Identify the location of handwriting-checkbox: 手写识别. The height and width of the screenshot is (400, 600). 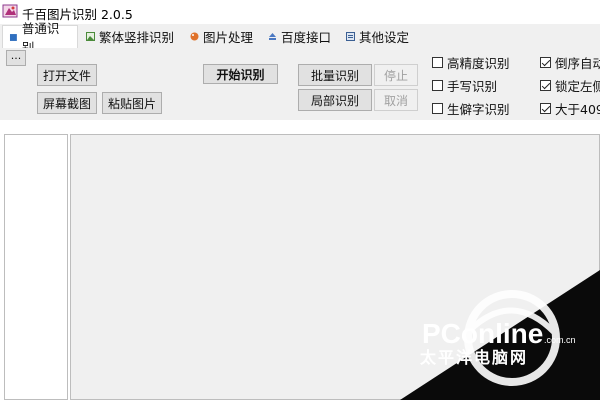
(464, 85).